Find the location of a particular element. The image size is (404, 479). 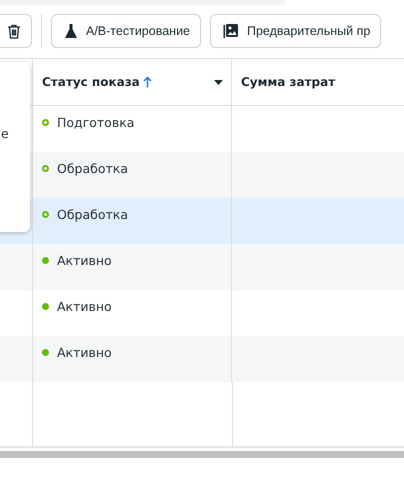

status-text: Подготовка is located at coordinates (95, 122).